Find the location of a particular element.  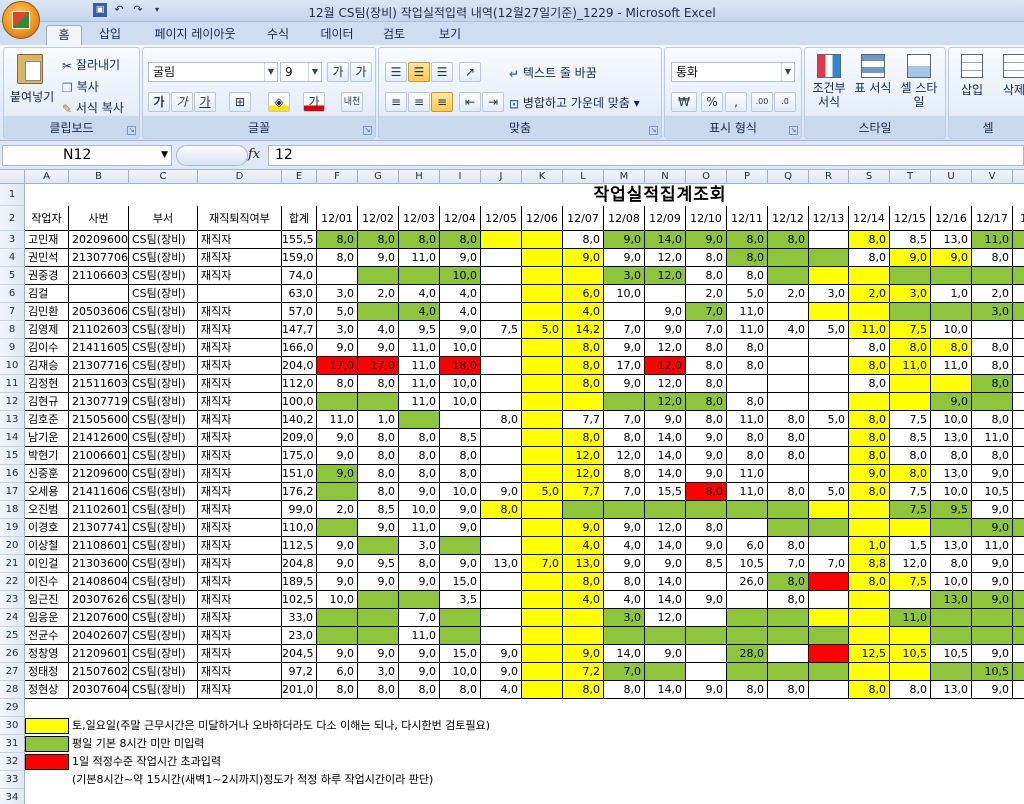

header-cell: 재직퇴직여부 is located at coordinates (240, 218).